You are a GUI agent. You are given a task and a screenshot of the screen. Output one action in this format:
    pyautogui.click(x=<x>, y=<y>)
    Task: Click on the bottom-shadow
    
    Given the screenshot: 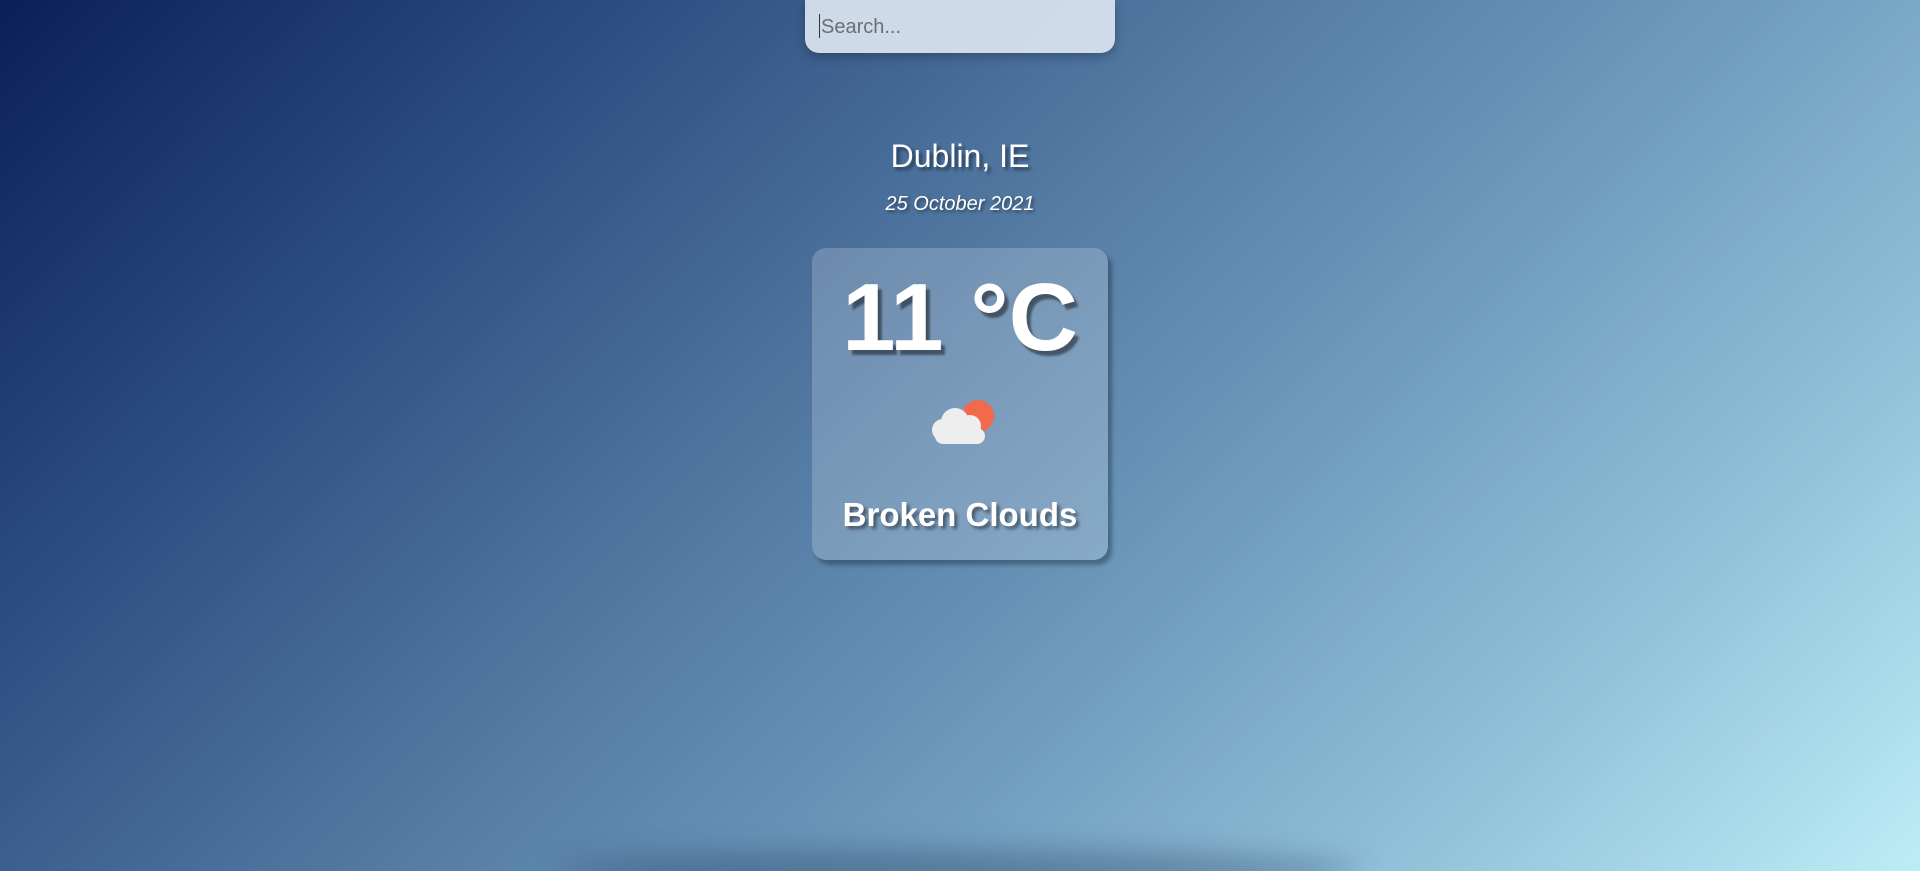 What is the action you would take?
    pyautogui.click(x=960, y=861)
    